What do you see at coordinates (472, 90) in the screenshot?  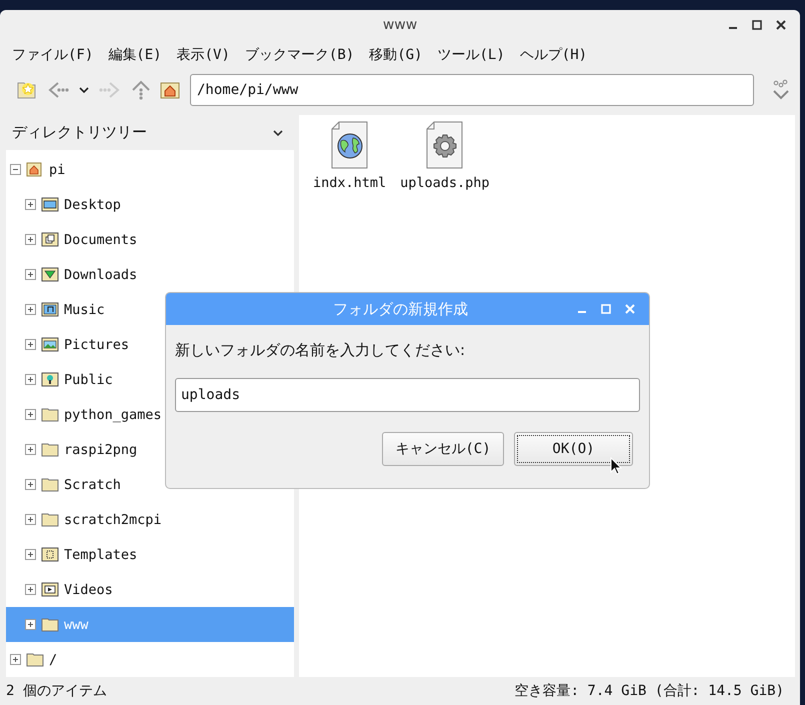 I see `path-field: /home/pi/www` at bounding box center [472, 90].